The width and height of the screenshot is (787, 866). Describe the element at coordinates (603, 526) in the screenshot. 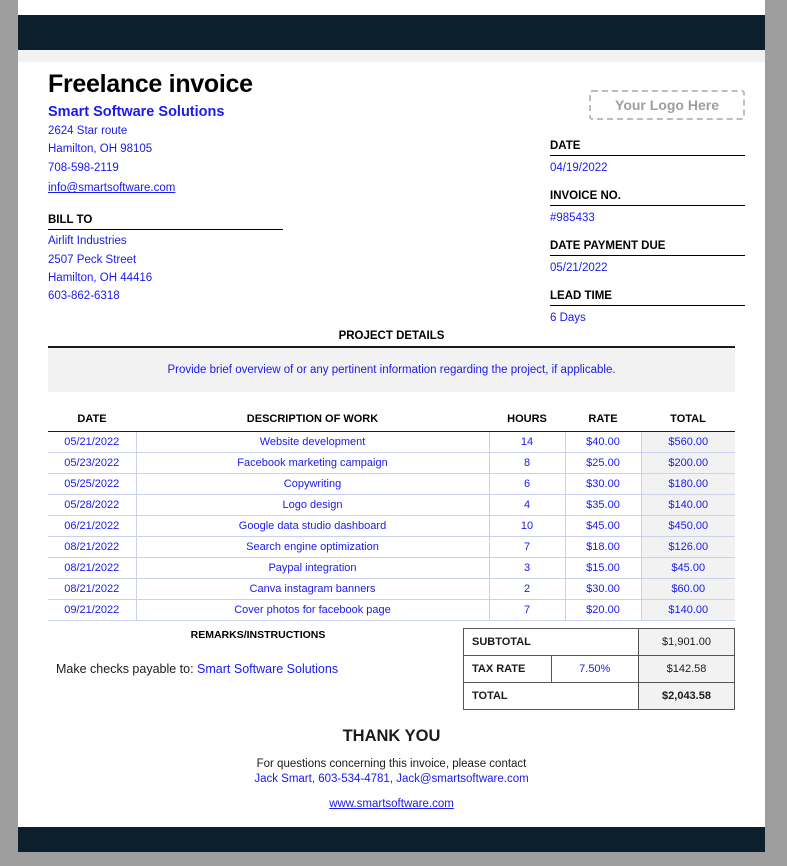

I see `cell-rate: $45.00` at that location.